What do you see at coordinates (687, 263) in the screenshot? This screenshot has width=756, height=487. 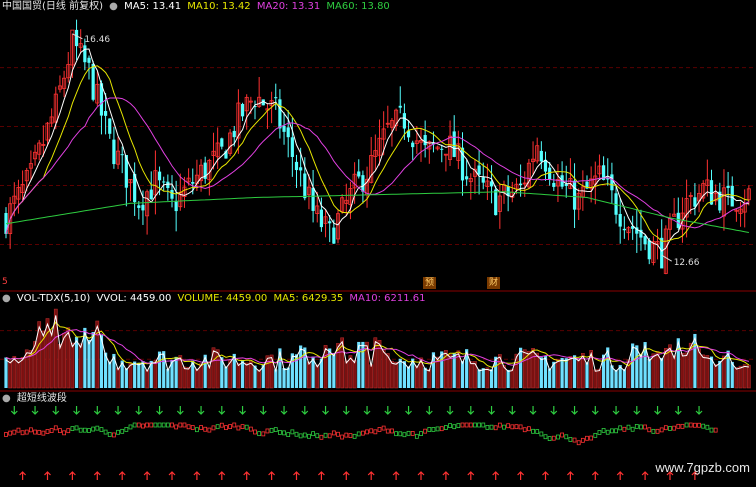 I see `low-label: 12.66` at bounding box center [687, 263].